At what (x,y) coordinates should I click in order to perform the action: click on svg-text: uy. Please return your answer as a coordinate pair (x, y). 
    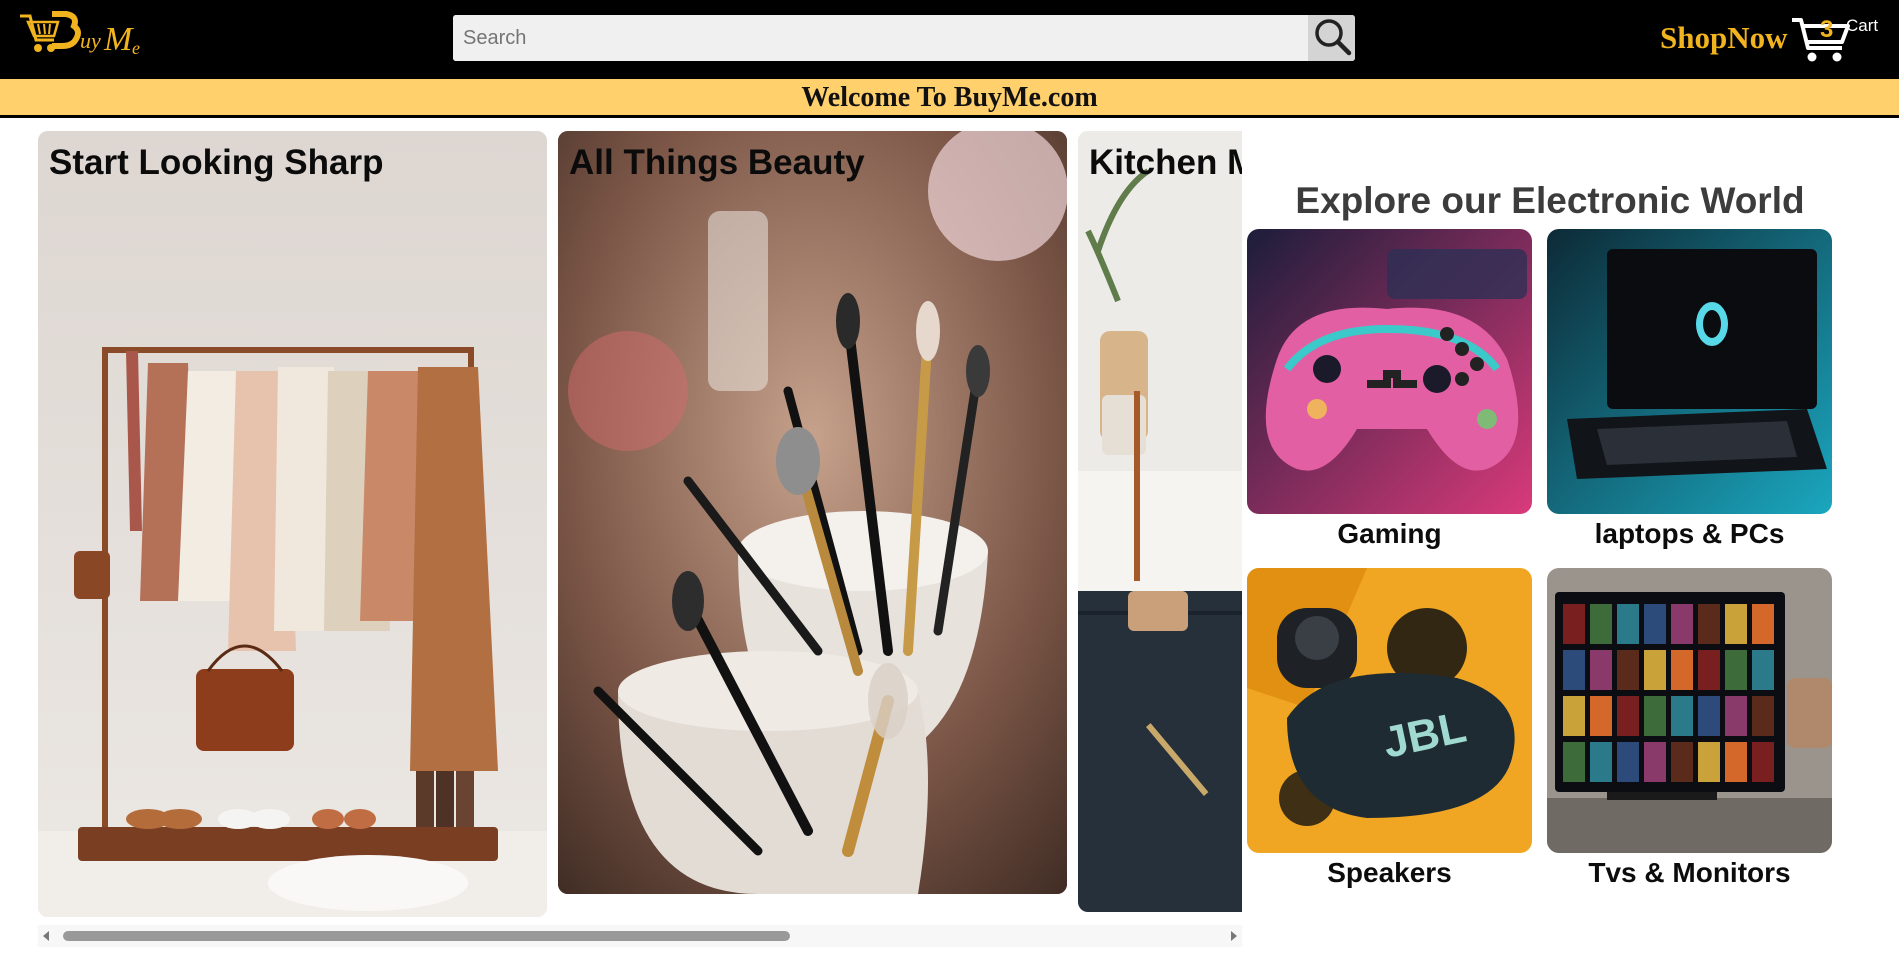
    Looking at the image, I should click on (90, 40).